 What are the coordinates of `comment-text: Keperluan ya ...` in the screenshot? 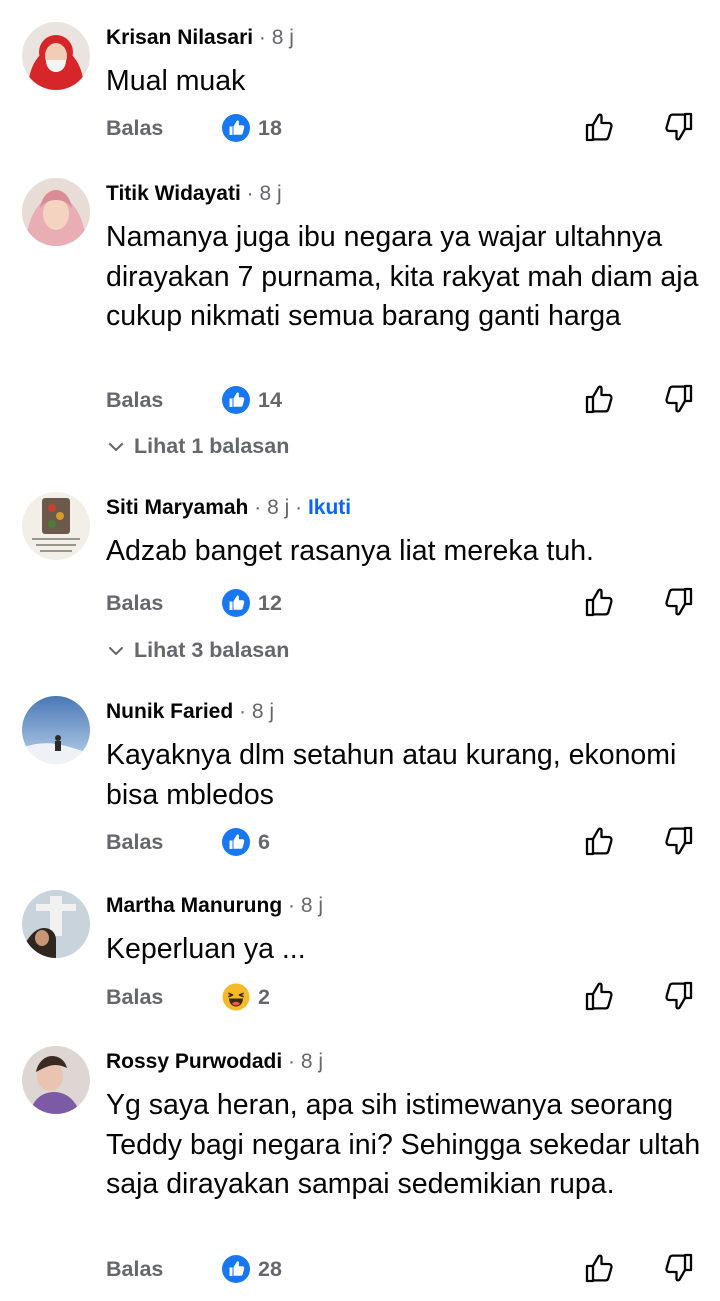 It's located at (206, 949).